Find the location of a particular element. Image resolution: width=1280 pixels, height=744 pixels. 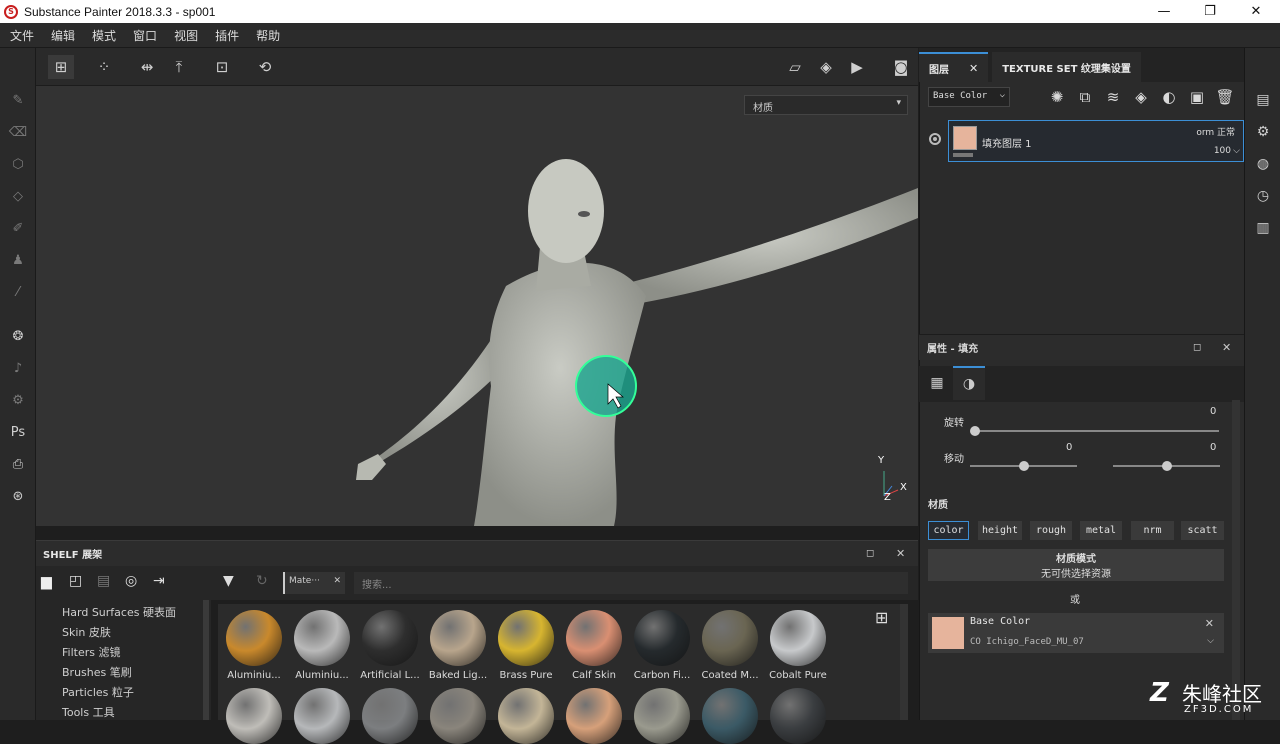

layer-item: 填充图层 1 orm 正常 100 ⌵ is located at coordinates (1096, 141).